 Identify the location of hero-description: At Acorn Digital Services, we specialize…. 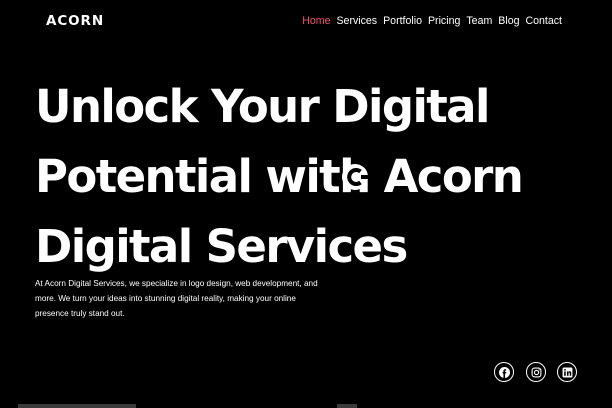
(176, 298).